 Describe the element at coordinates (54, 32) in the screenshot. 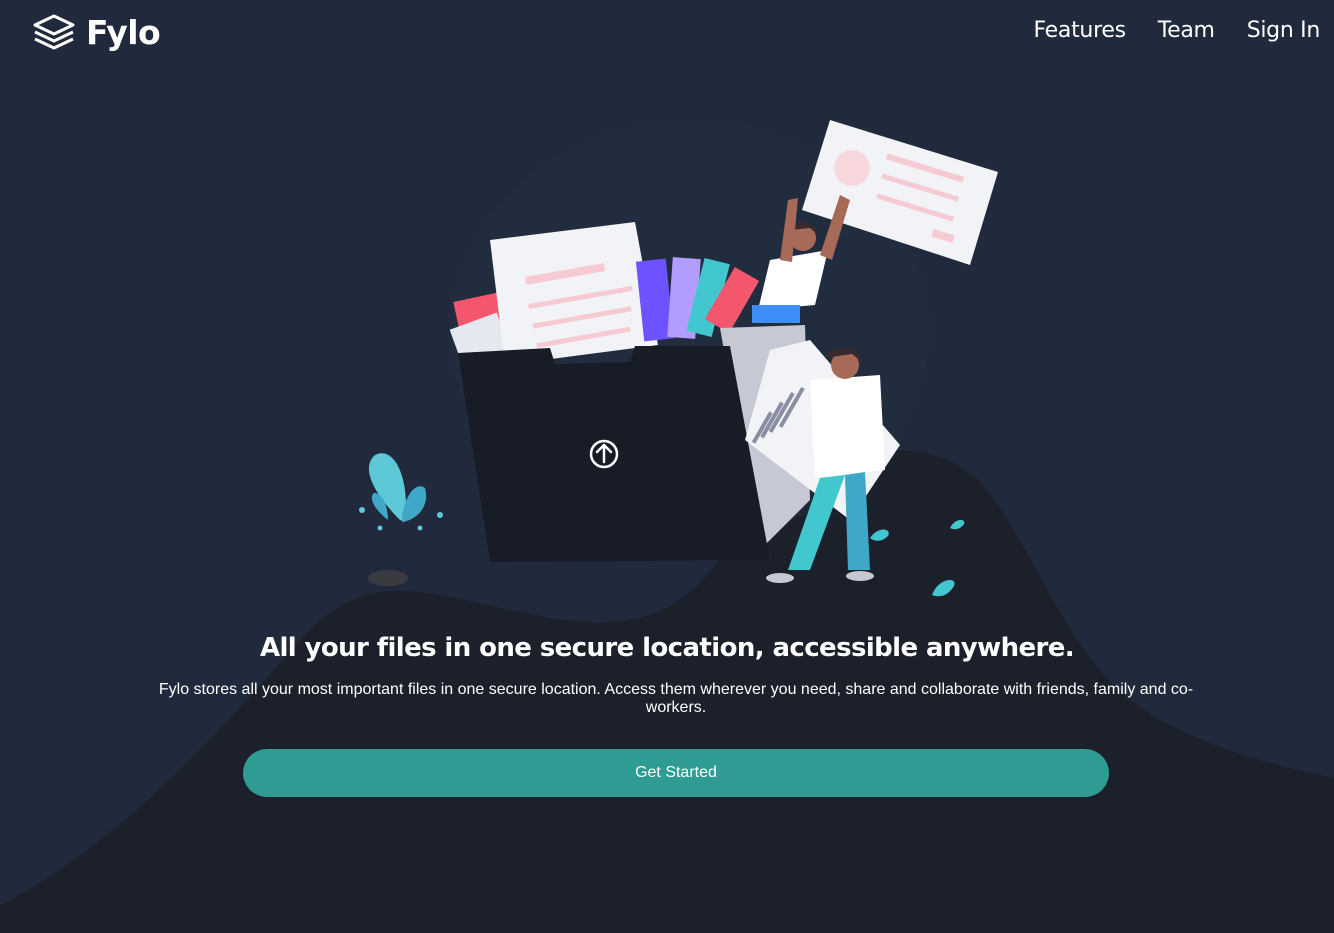

I see `layers-icon` at that location.